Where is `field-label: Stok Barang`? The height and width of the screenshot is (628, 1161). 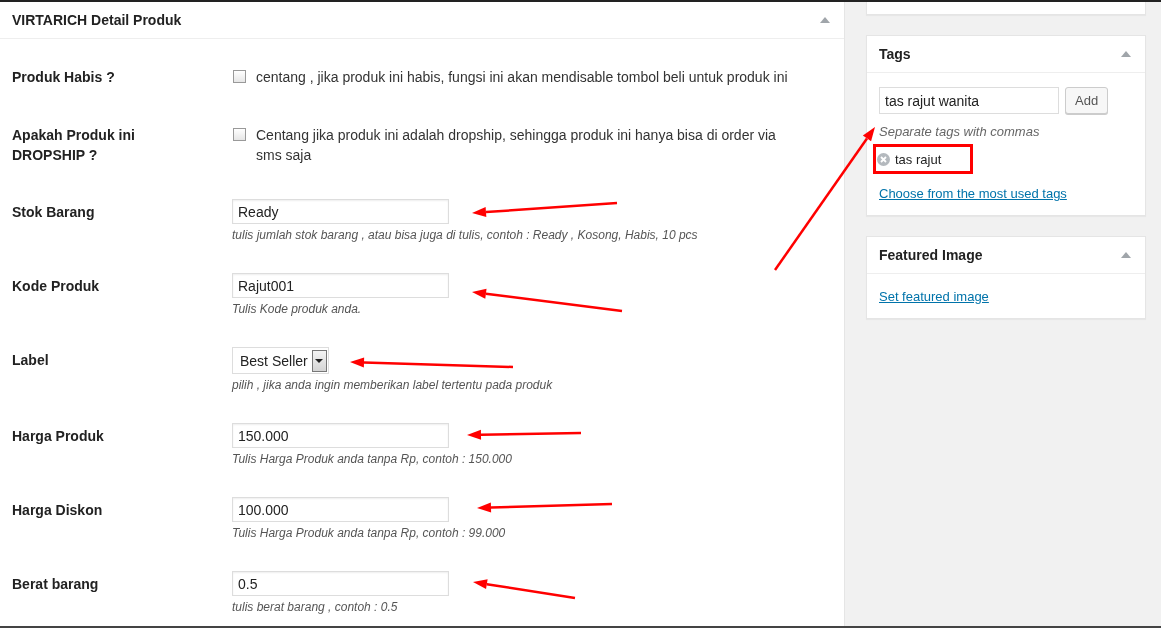
field-label: Stok Barang is located at coordinates (54, 212).